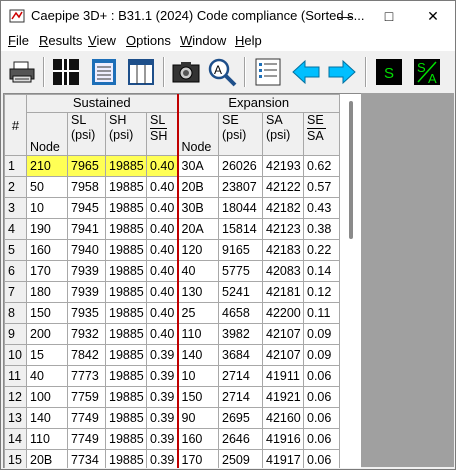 The image size is (456, 470). Describe the element at coordinates (186, 72) in the screenshot. I see `camera-button` at that location.